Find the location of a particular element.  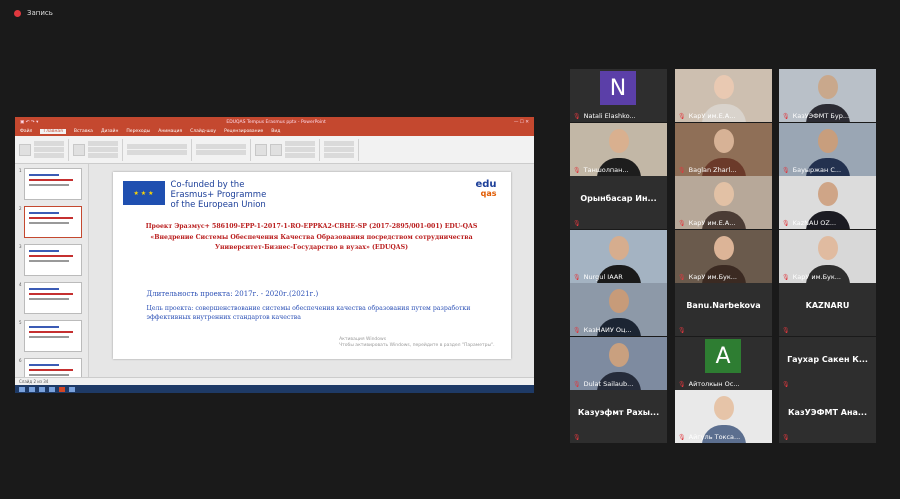

ppt-tab-0: Файл is located at coordinates (26, 131).